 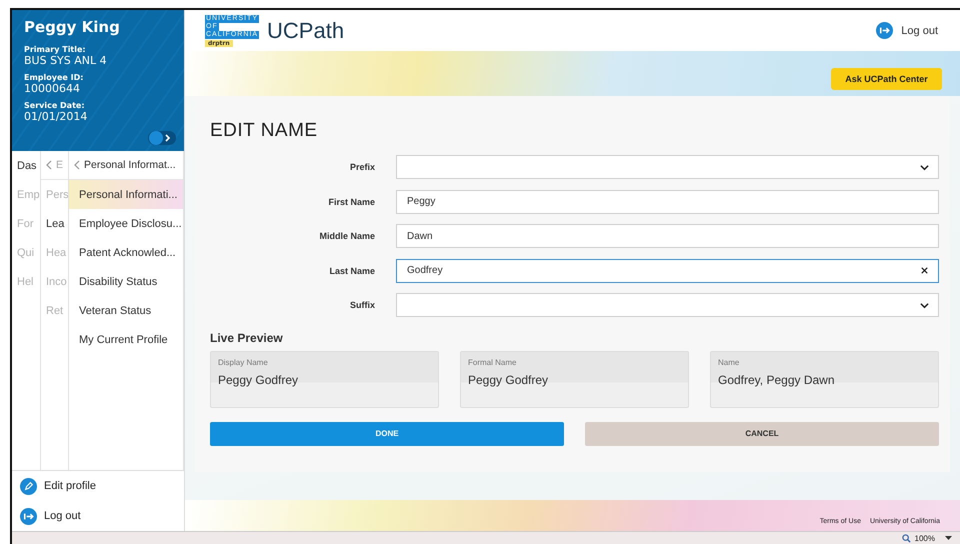 What do you see at coordinates (26, 165) in the screenshot?
I see `nav-item: Das` at bounding box center [26, 165].